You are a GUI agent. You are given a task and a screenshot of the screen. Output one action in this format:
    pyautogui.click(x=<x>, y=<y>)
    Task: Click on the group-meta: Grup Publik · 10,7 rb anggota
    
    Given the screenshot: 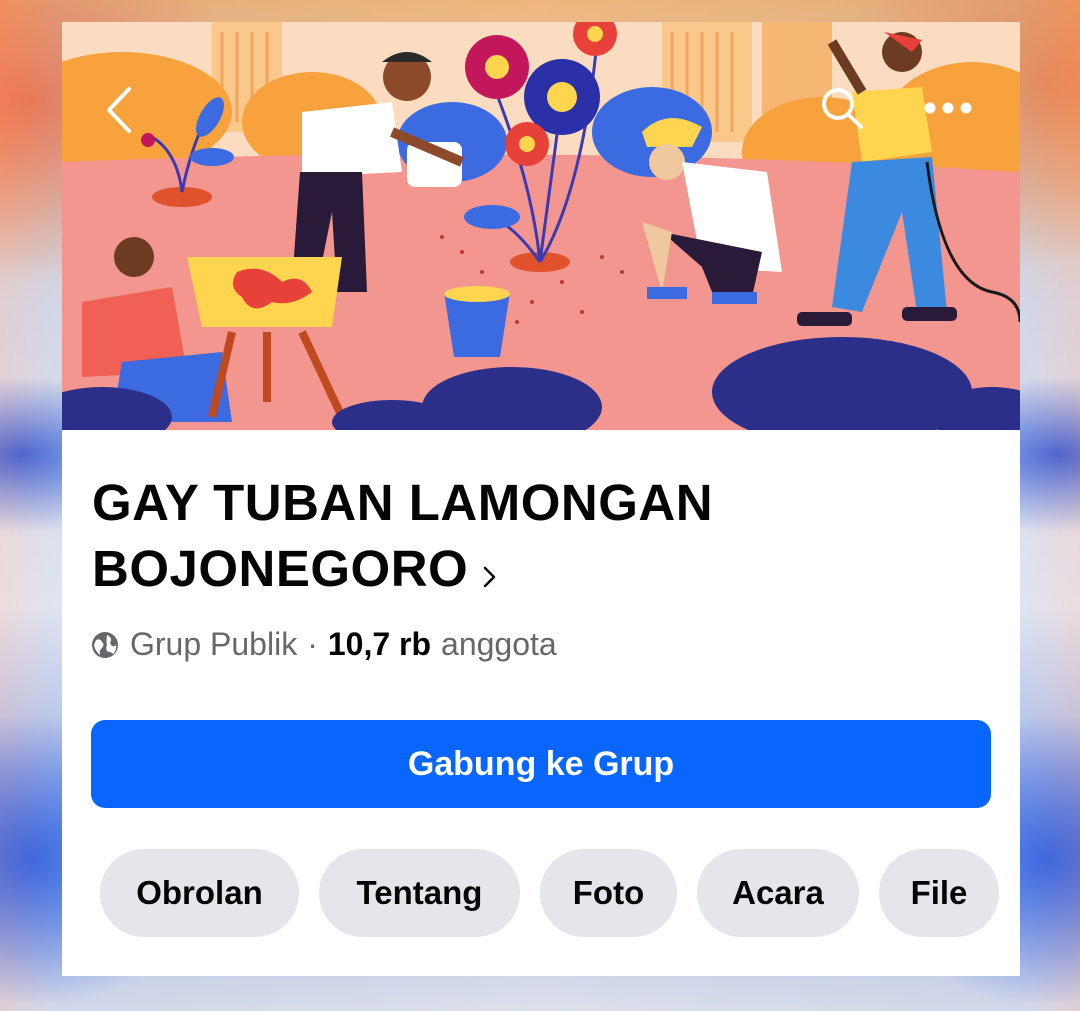 What is the action you would take?
    pyautogui.click(x=323, y=644)
    